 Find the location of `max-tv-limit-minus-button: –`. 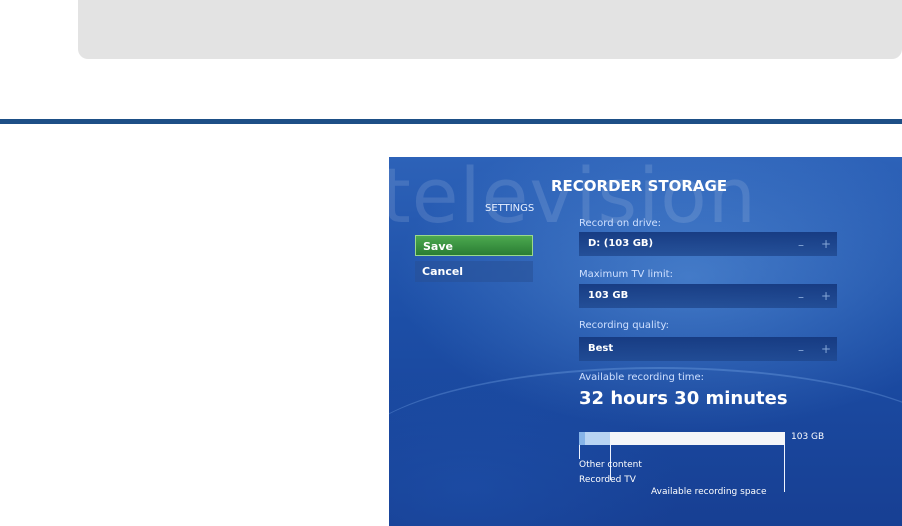

max-tv-limit-minus-button: – is located at coordinates (801, 297).